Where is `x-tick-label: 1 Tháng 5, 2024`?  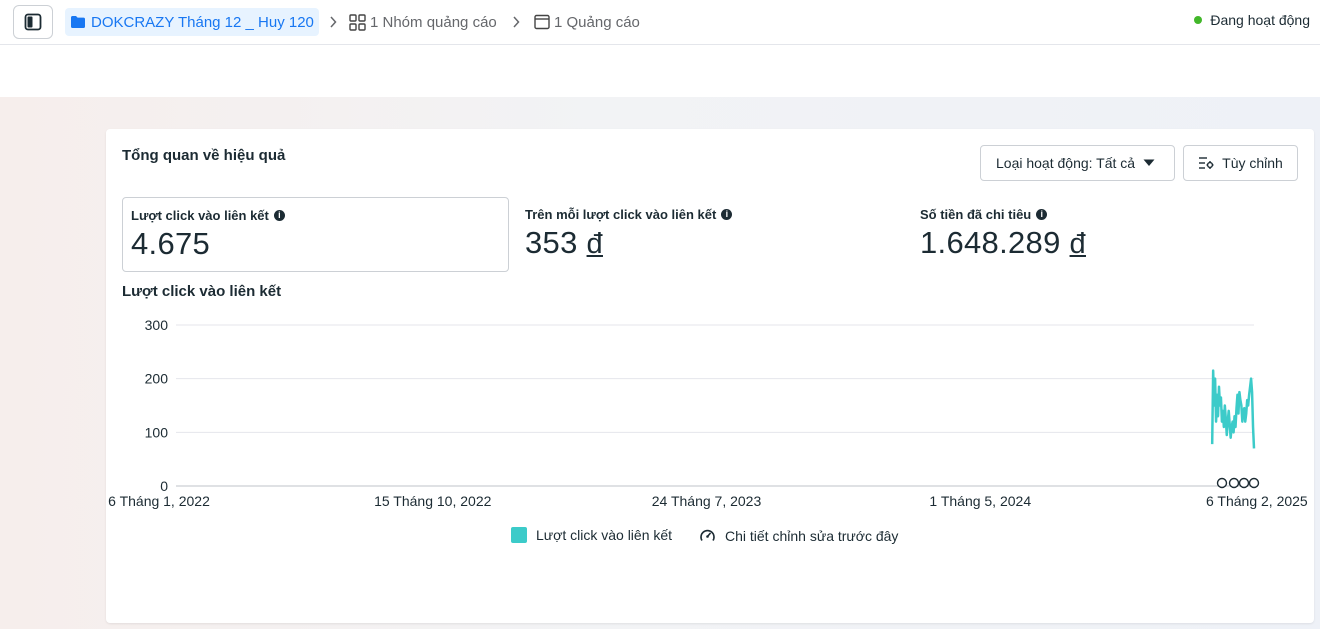 x-tick-label: 1 Tháng 5, 2024 is located at coordinates (980, 501).